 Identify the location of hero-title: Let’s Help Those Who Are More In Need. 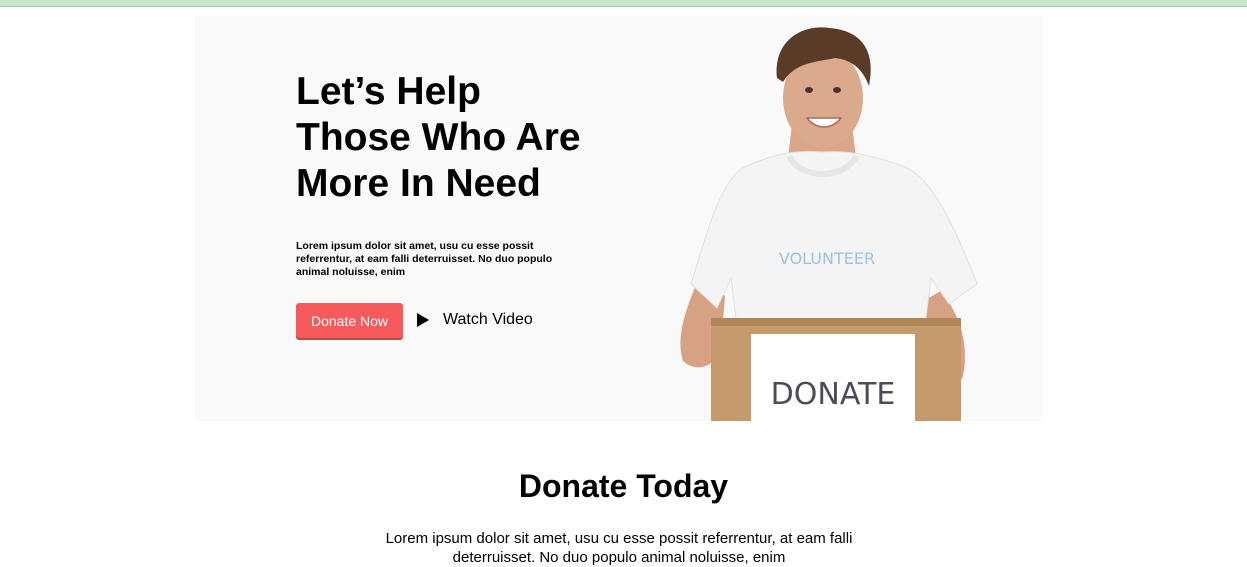
(438, 137).